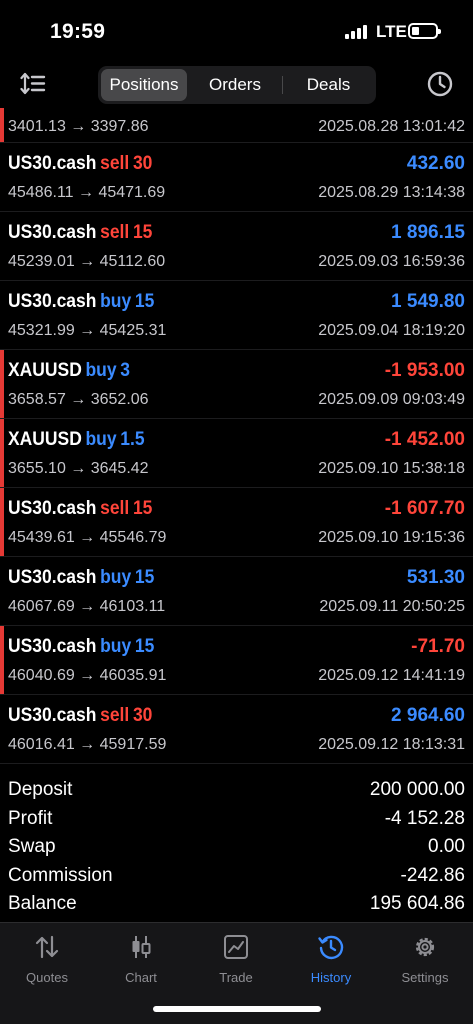 The width and height of the screenshot is (473, 1024). What do you see at coordinates (237, 1009) in the screenshot?
I see `home-indicator` at bounding box center [237, 1009].